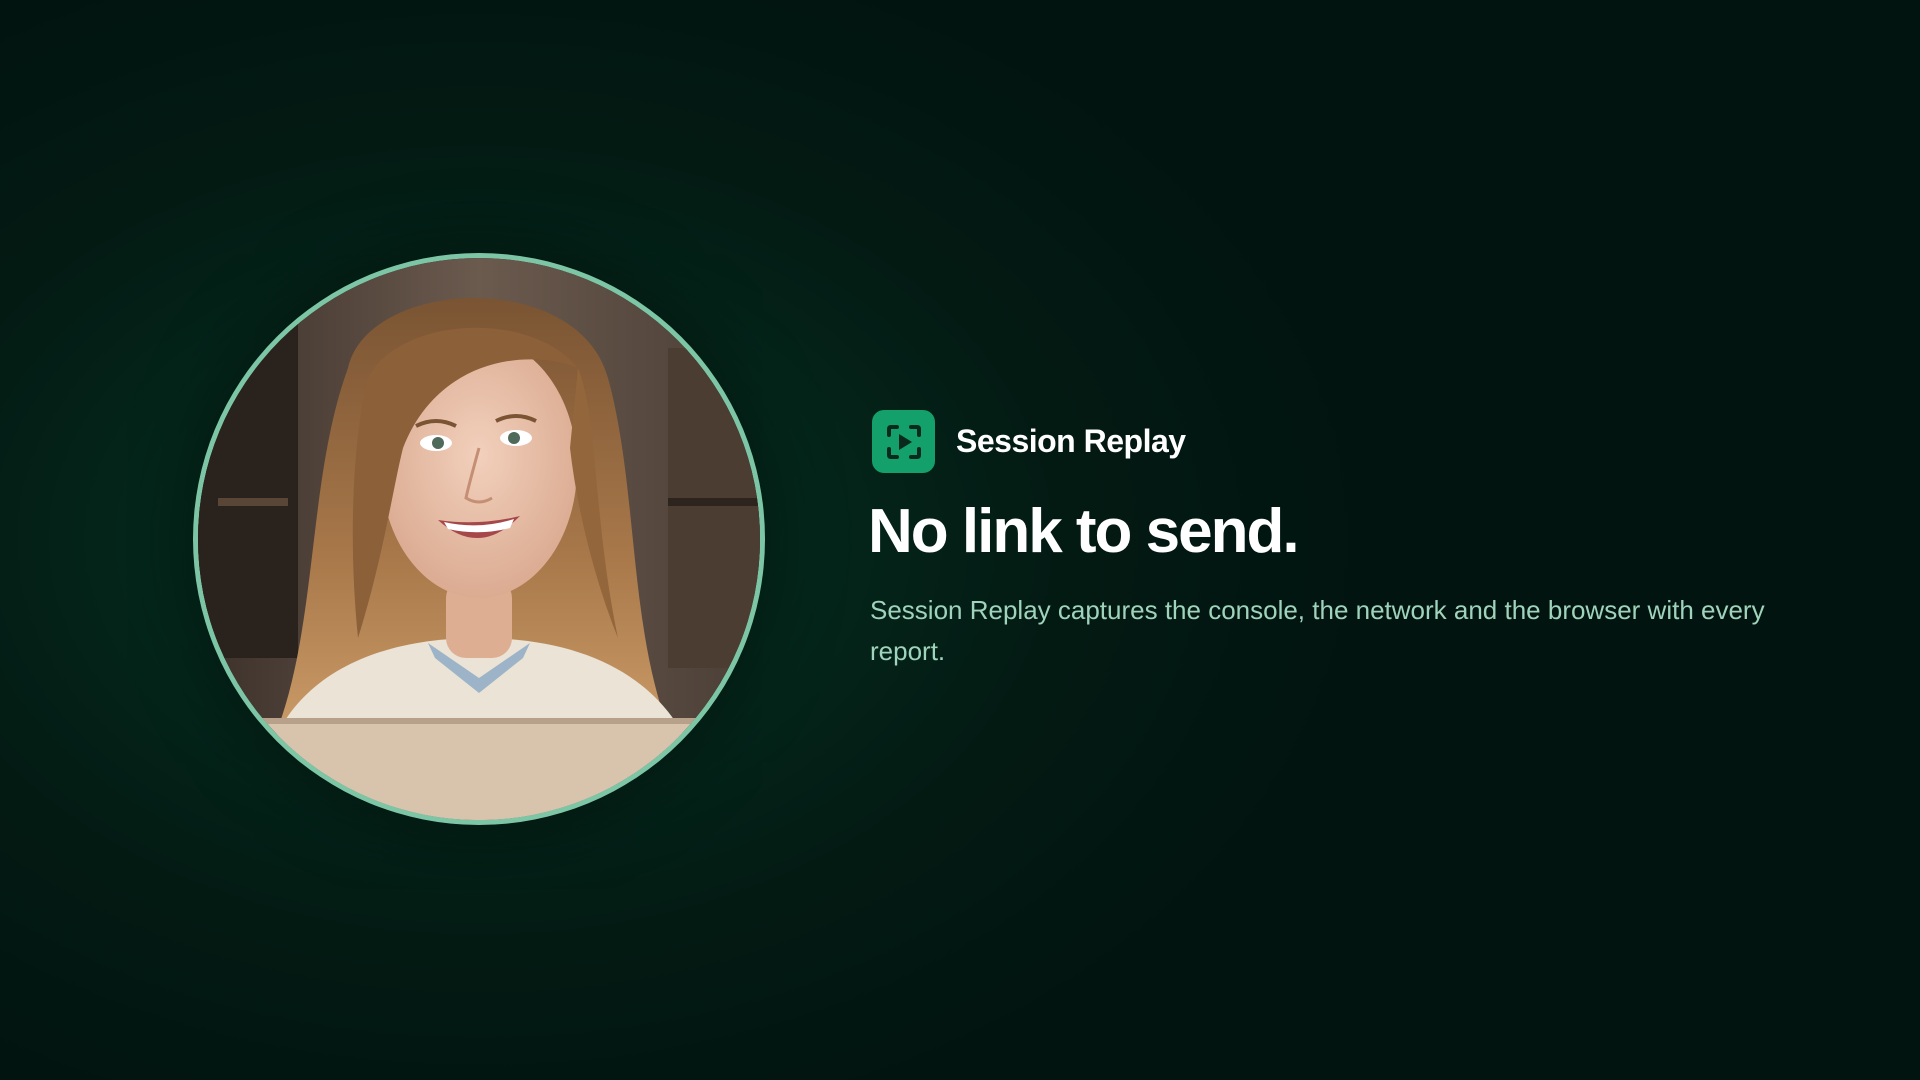  Describe the element at coordinates (1084, 531) in the screenshot. I see `headline: No link to send.` at that location.